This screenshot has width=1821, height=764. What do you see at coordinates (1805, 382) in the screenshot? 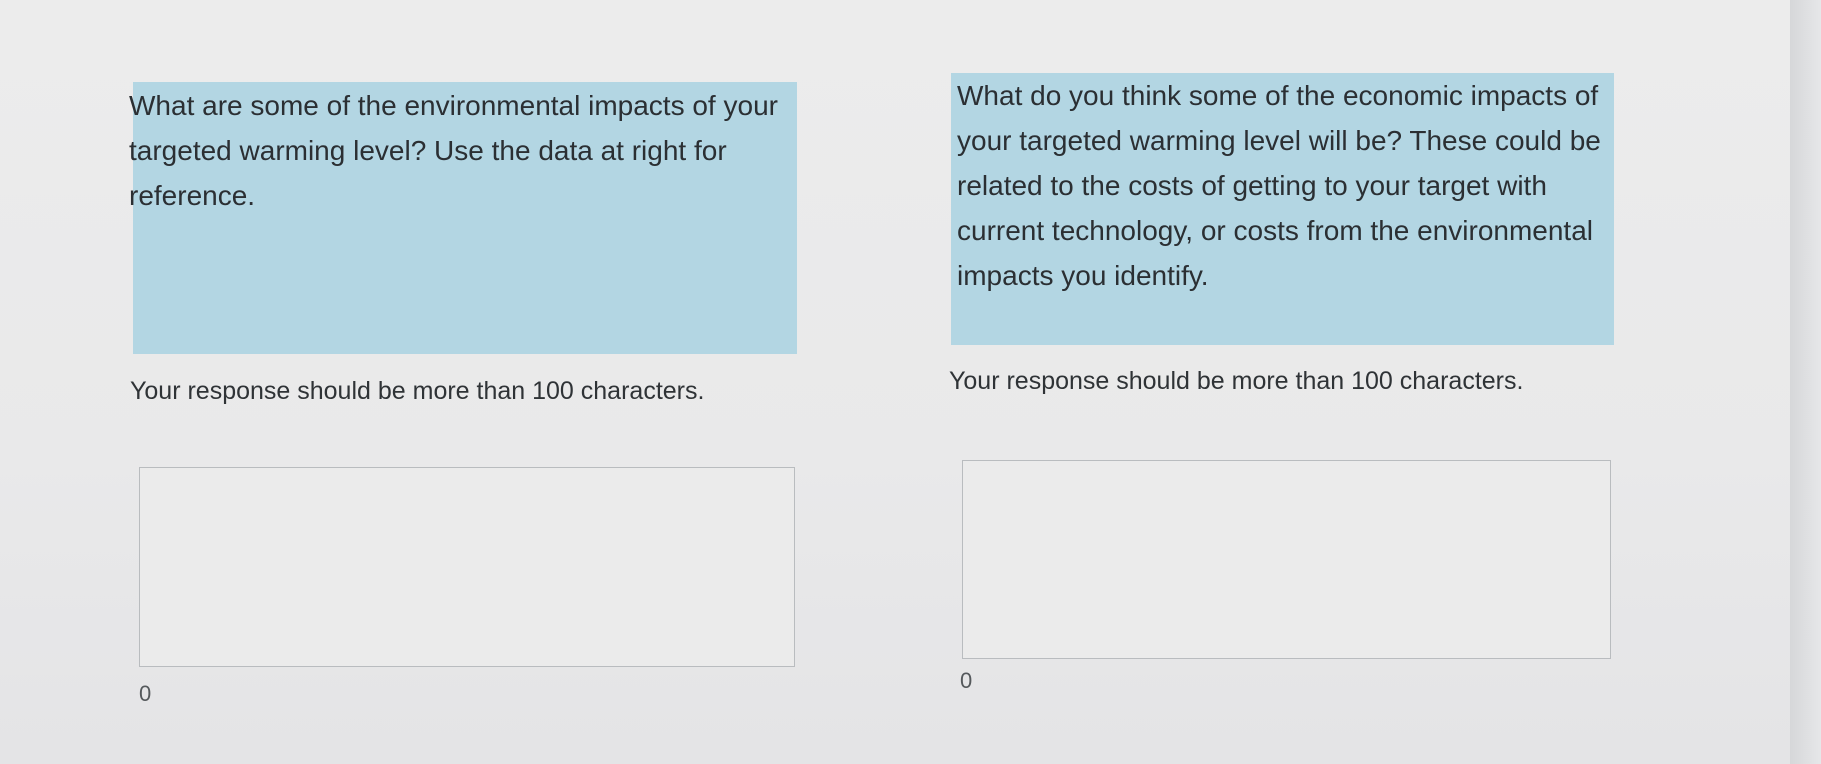
I see `monitor-bezel-edge` at bounding box center [1805, 382].